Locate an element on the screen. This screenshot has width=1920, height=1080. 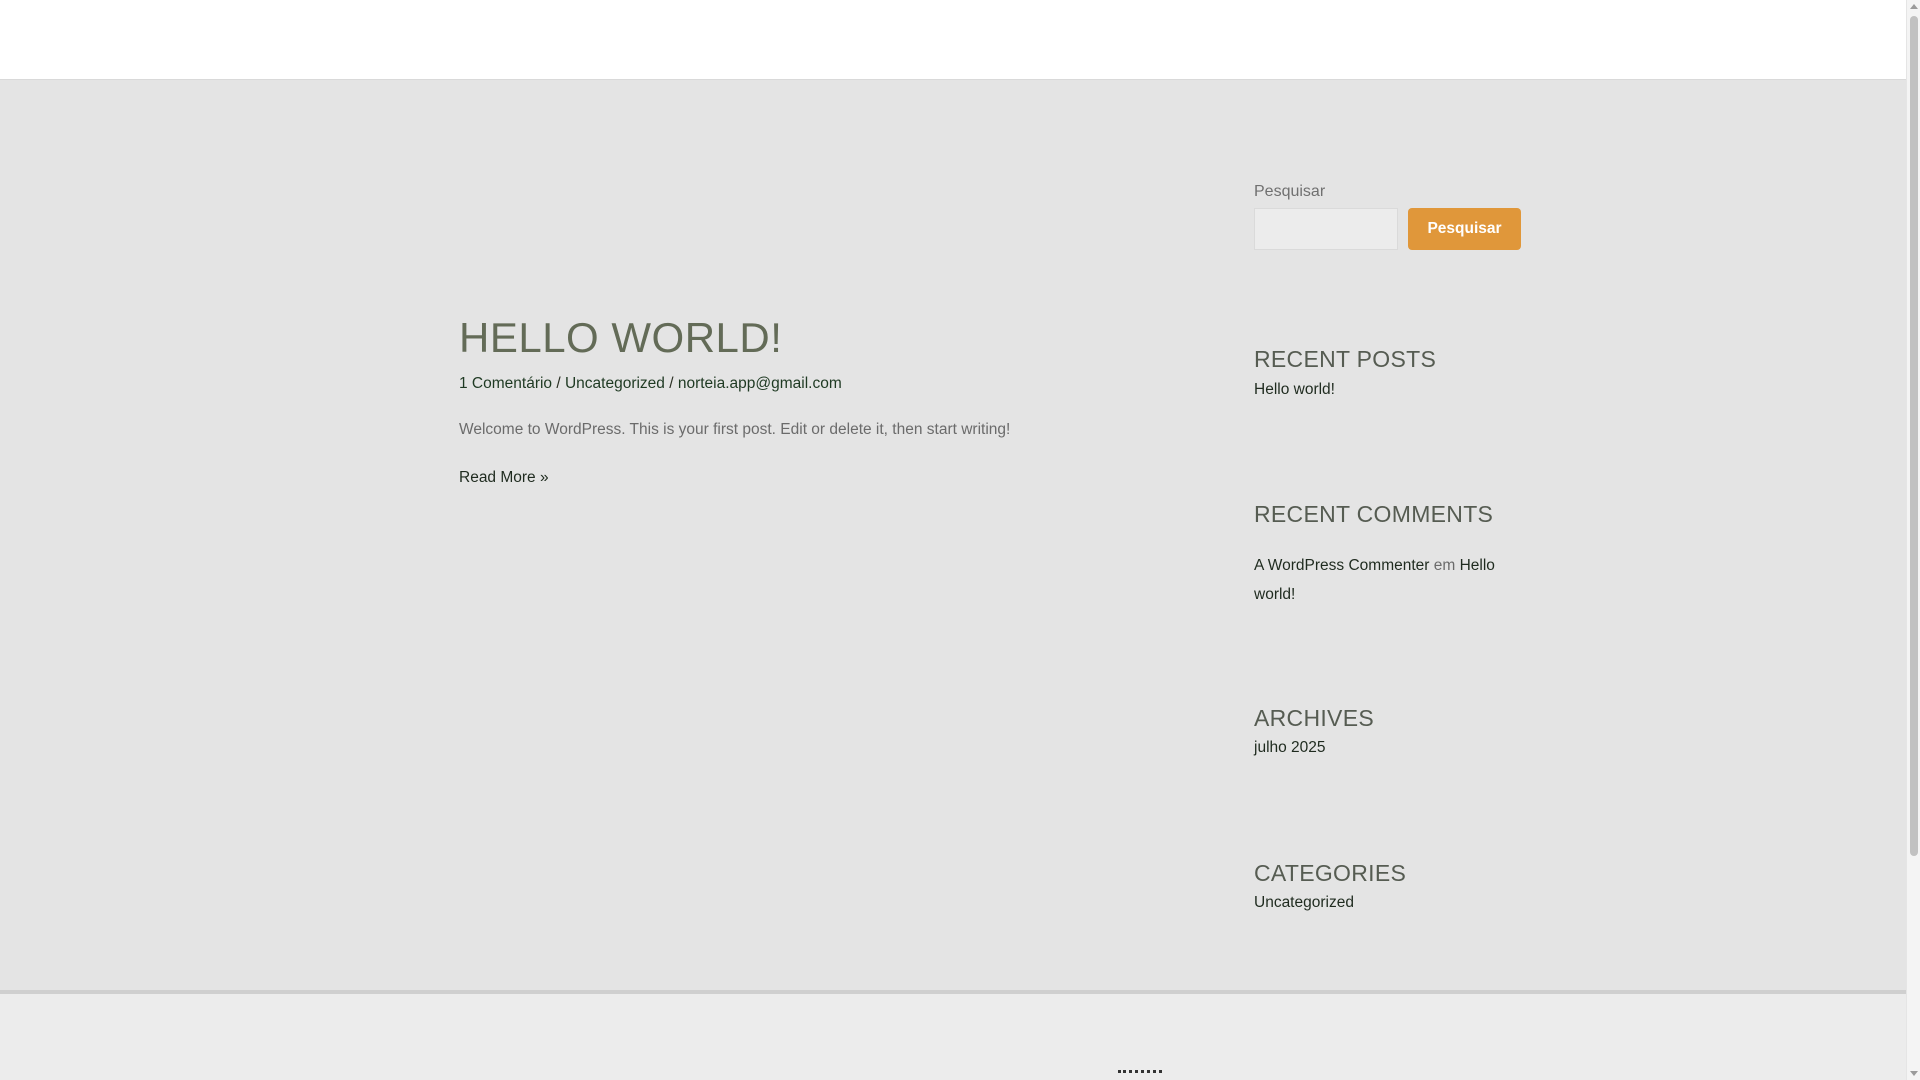
archive-link: julho 2025 is located at coordinates (1290, 747).